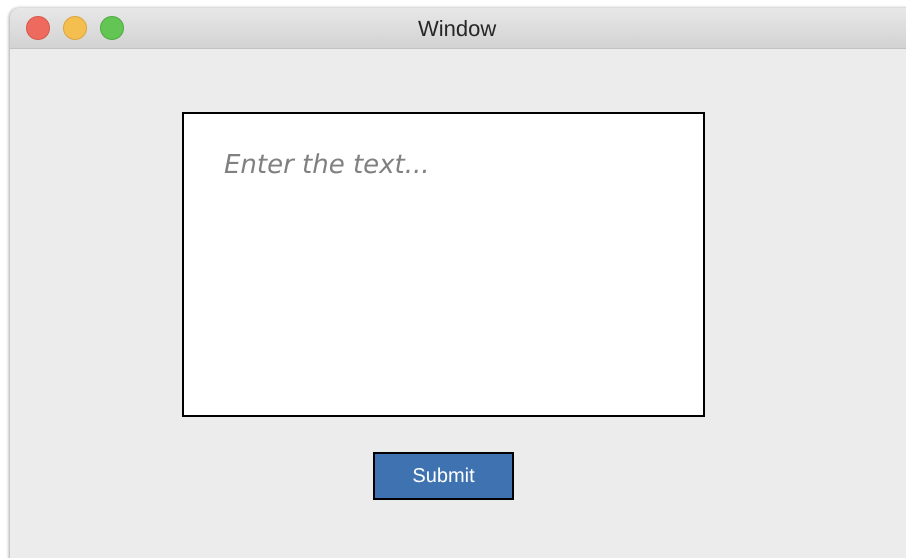  Describe the element at coordinates (112, 28) in the screenshot. I see `maximize-button` at that location.